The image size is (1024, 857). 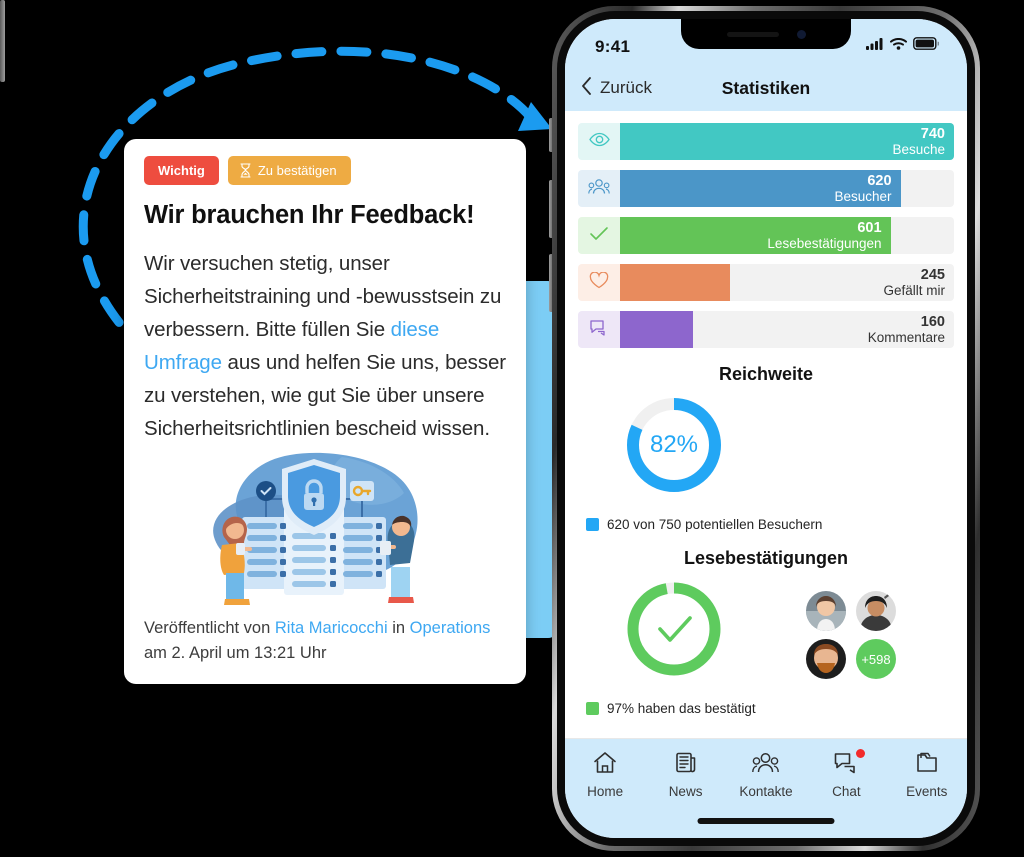 I want to click on nav-bar: Zurück Statistiken, so click(x=766, y=88).